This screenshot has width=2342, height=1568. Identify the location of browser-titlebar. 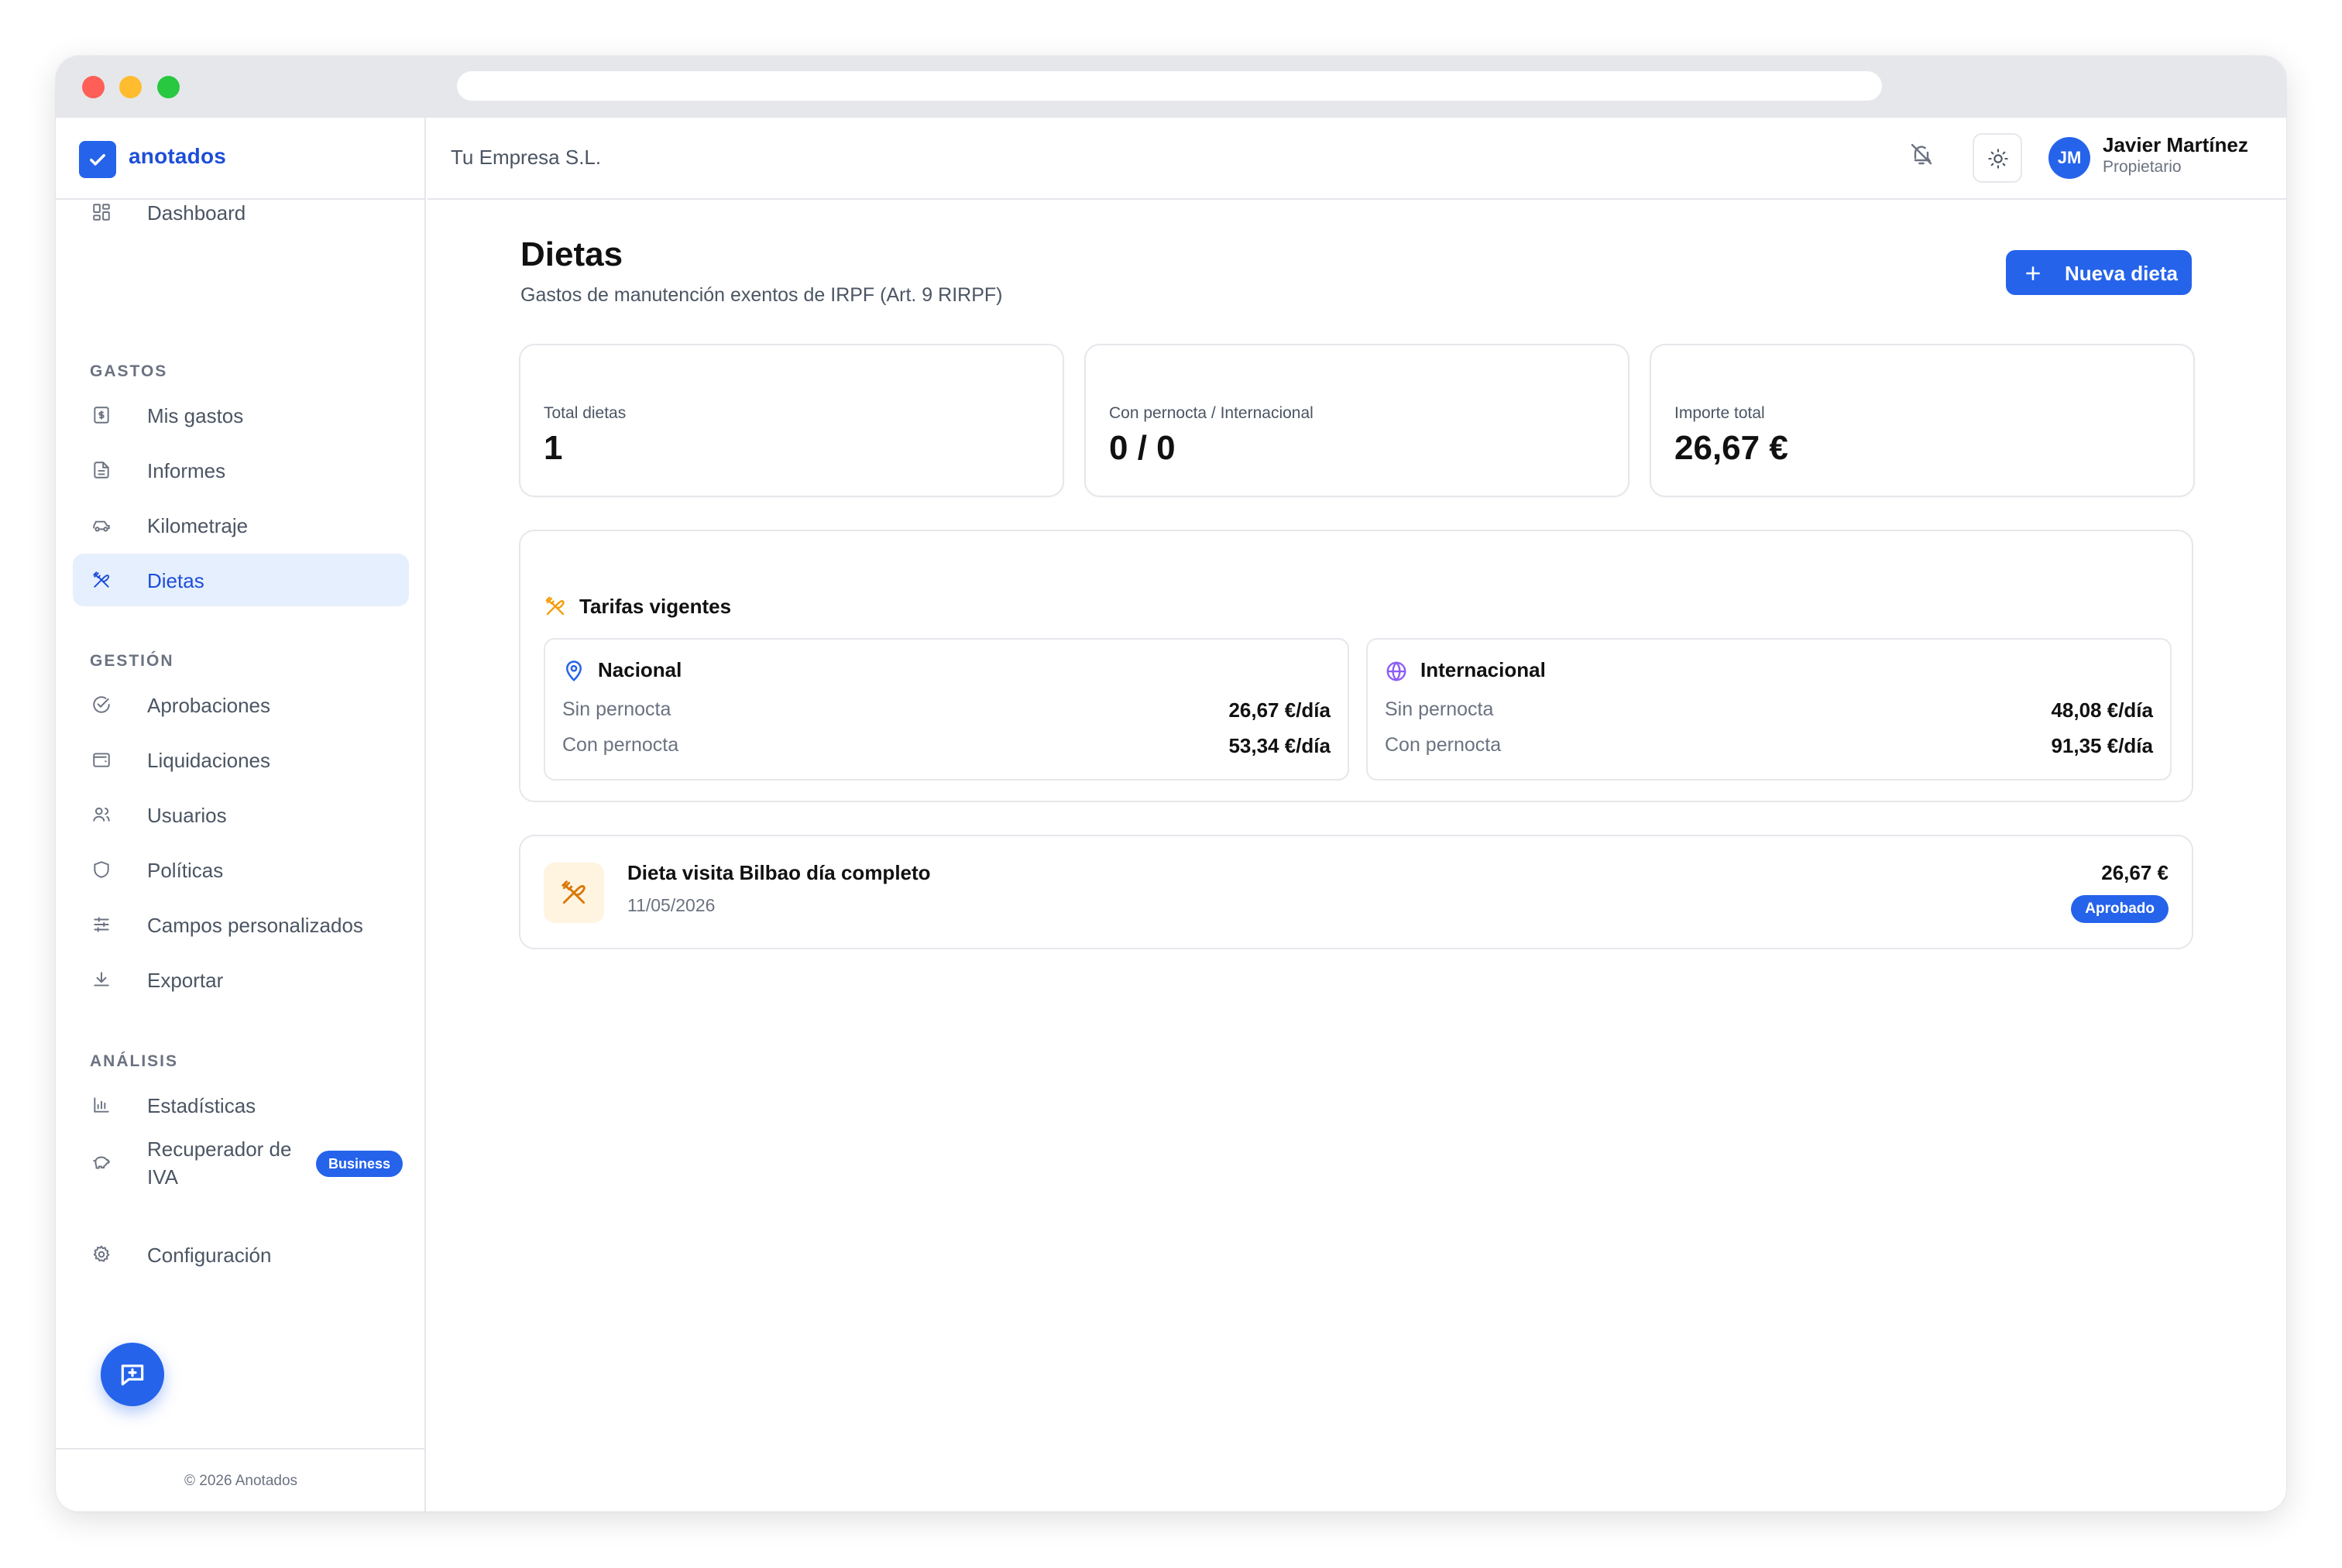
(1171, 87).